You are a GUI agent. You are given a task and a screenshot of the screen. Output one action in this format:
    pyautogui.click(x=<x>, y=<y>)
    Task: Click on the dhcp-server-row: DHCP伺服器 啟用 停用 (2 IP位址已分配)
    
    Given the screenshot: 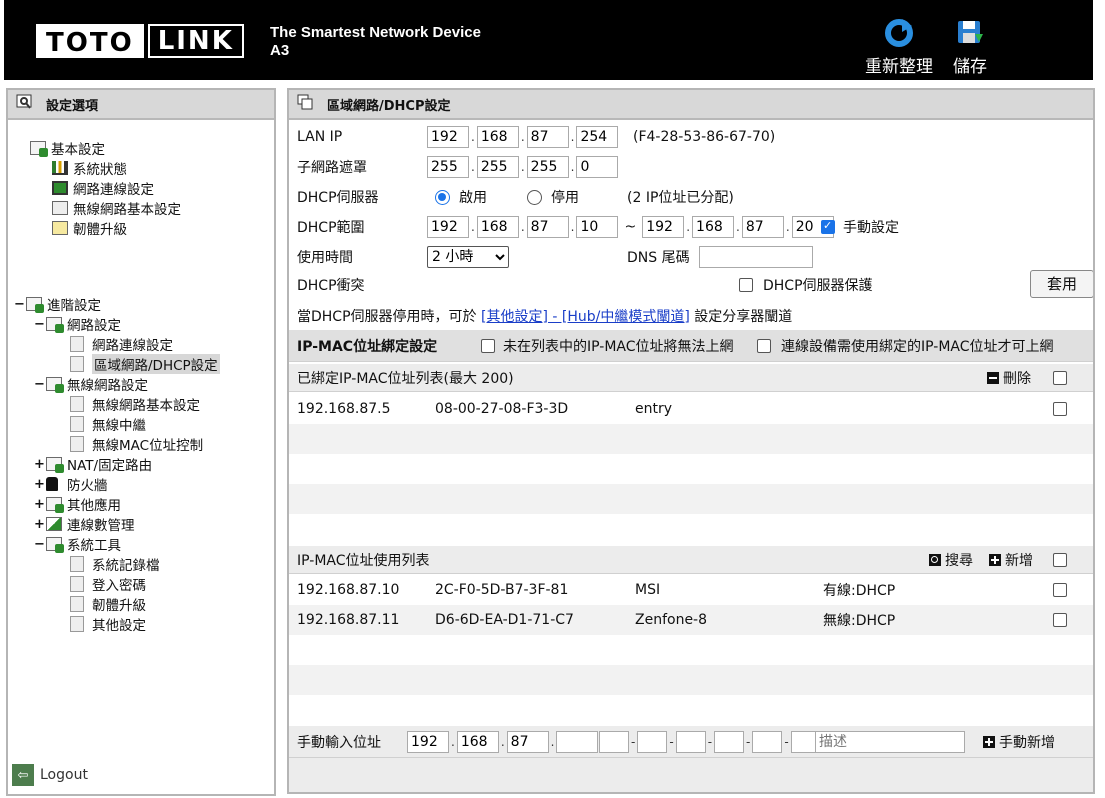 What is the action you would take?
    pyautogui.click(x=691, y=197)
    